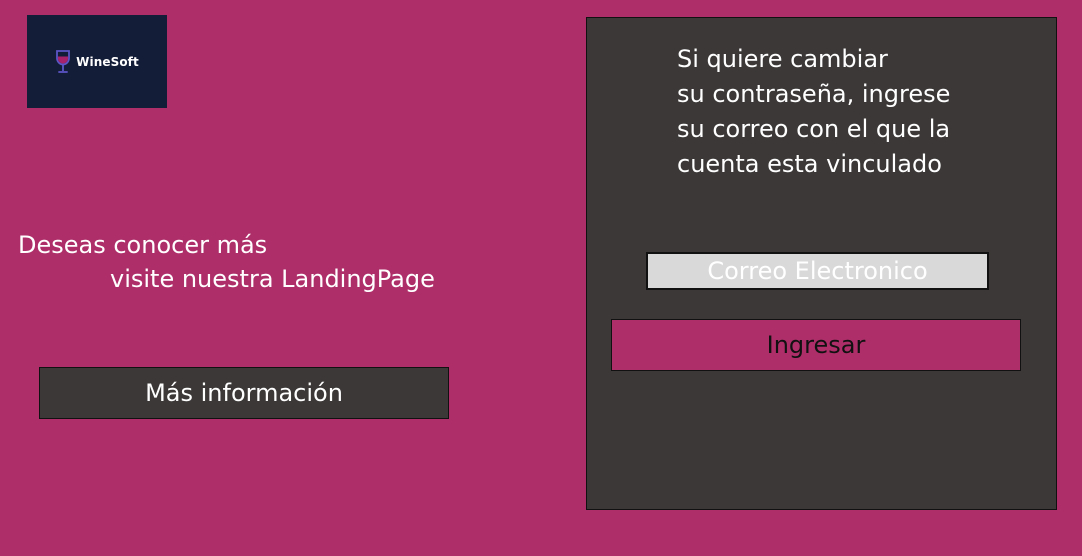  I want to click on promo-line-2: visite nuestra LandingPage, so click(272, 279).